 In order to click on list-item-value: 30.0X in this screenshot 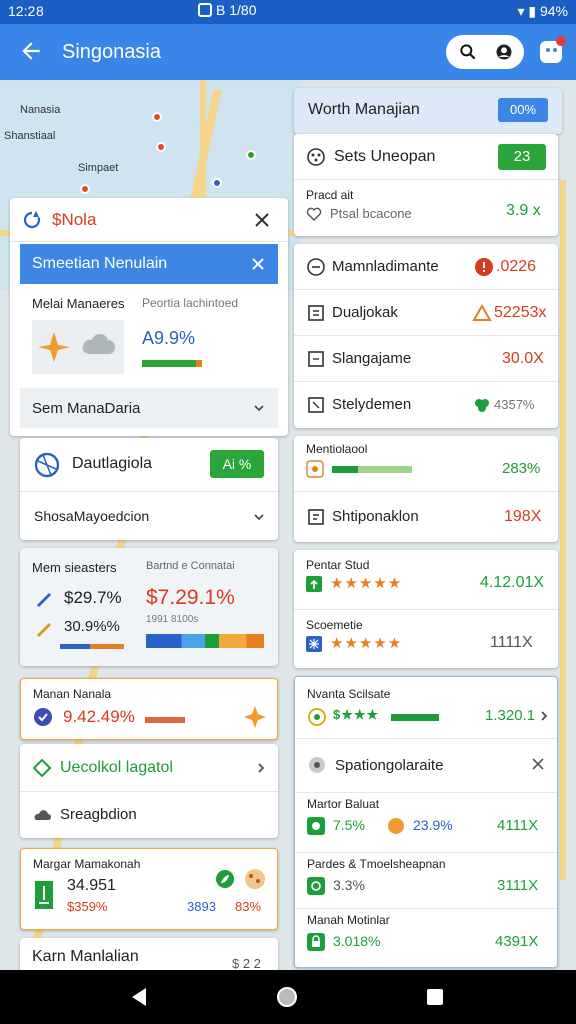, I will do `click(523, 358)`.